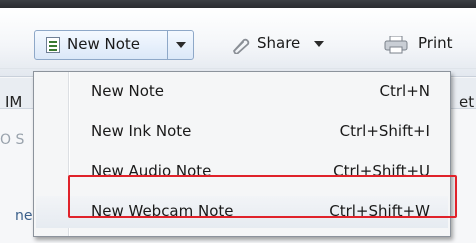 The width and height of the screenshot is (476, 243). I want to click on menu-item-label: New Ink Note, so click(141, 131).